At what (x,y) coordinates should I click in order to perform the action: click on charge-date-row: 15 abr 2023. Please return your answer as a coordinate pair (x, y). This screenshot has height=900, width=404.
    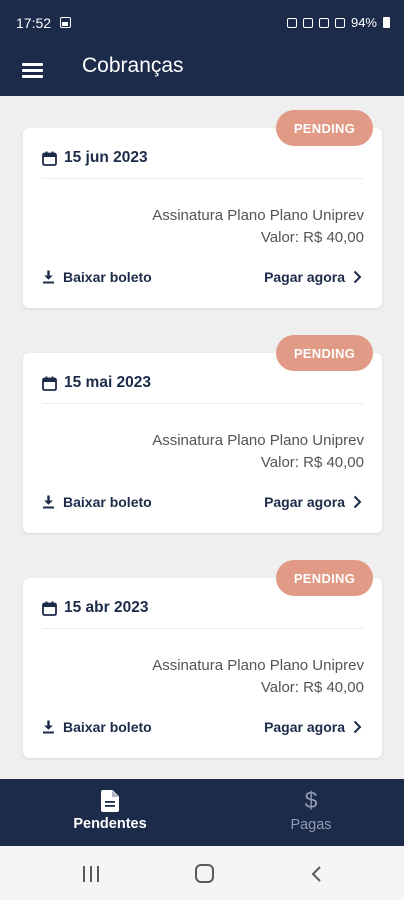
    Looking at the image, I should click on (95, 608).